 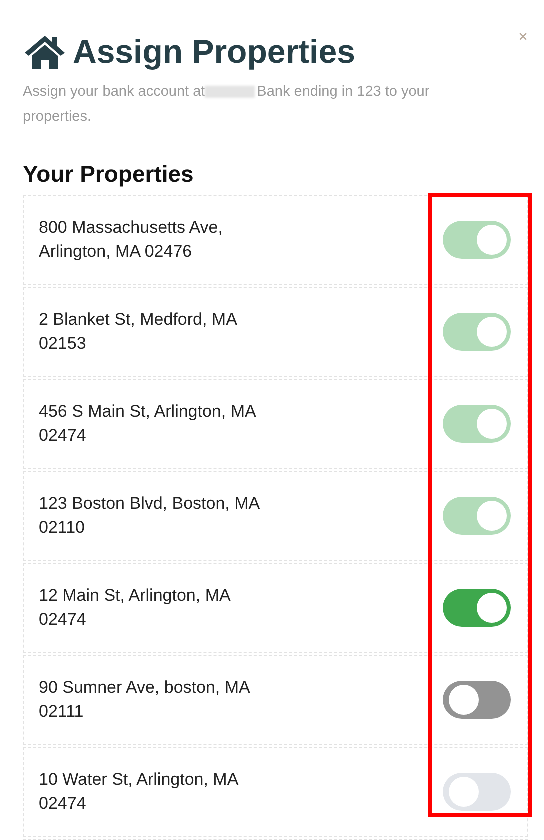 What do you see at coordinates (145, 700) in the screenshot?
I see `property-address: 90 Sumner Ave, boston, MA 02111` at bounding box center [145, 700].